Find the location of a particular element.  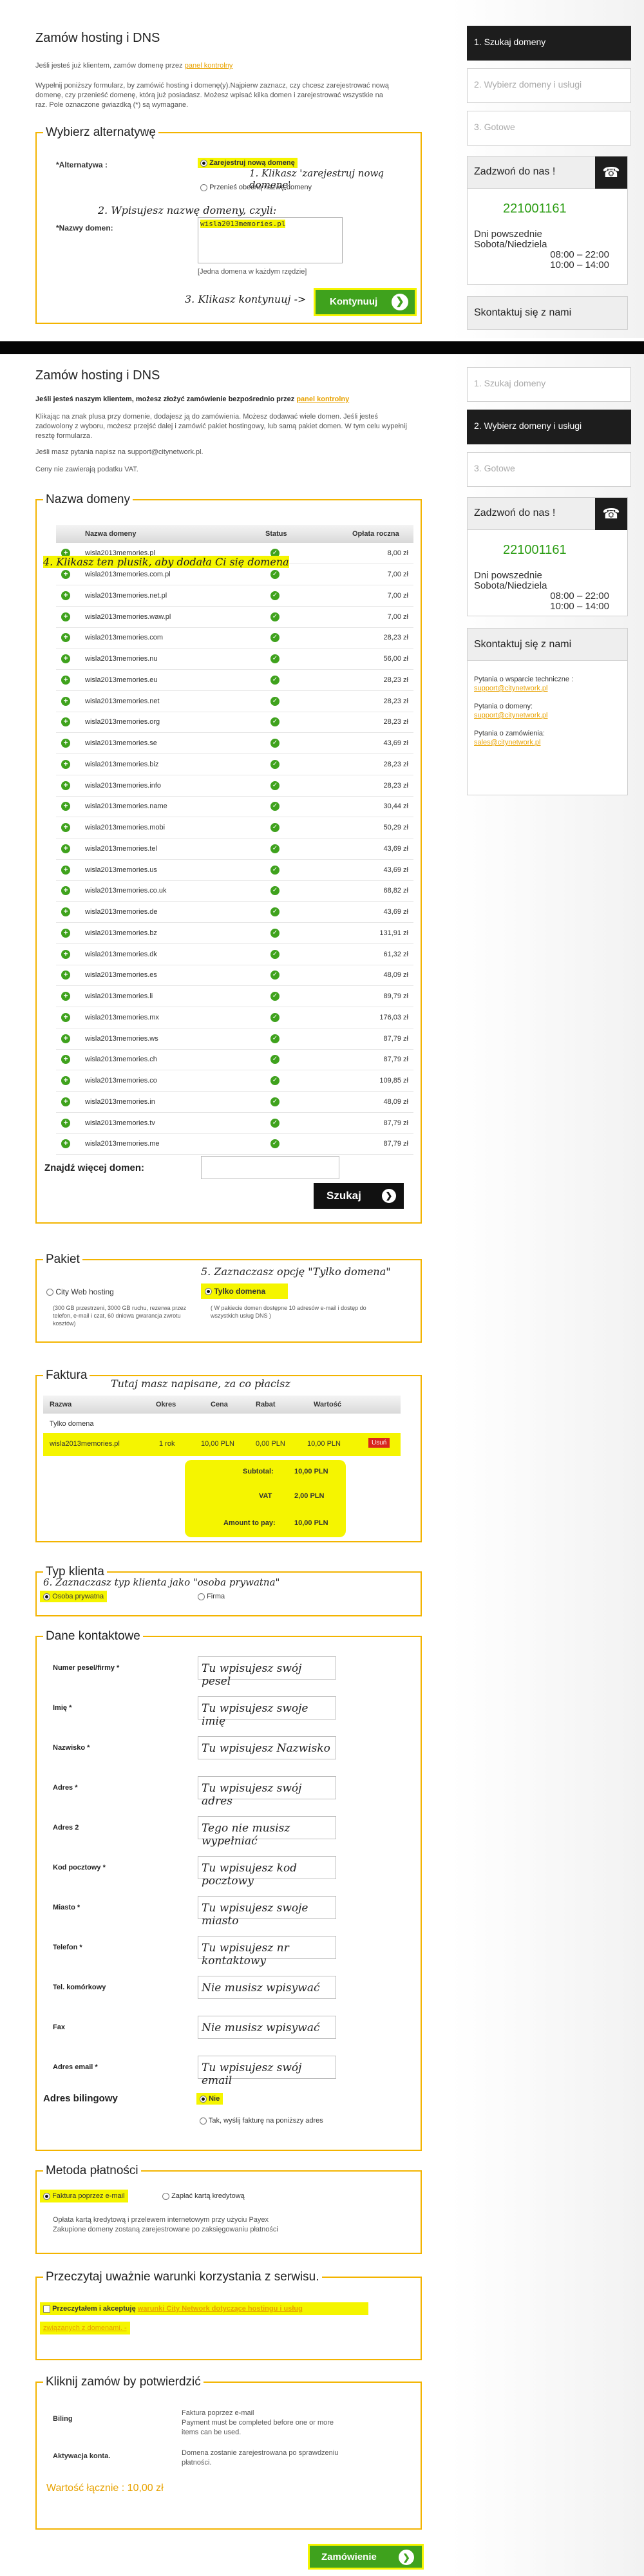

option-new-domain: Zarejestruj nową domenę is located at coordinates (248, 163).